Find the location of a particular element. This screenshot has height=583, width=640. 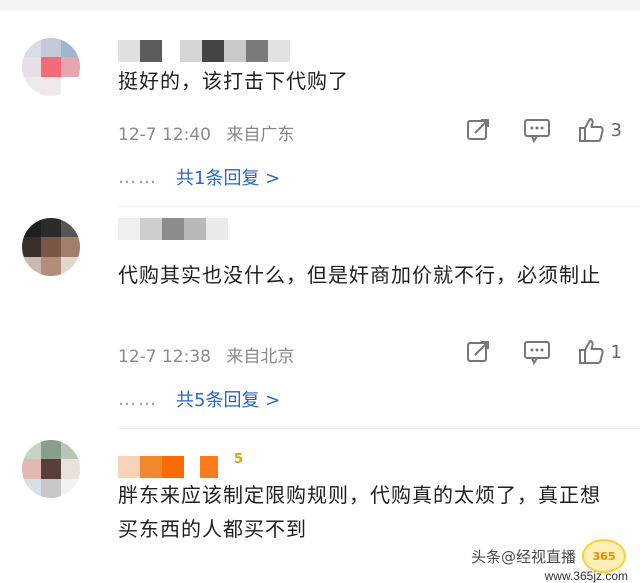

like-count: 3 is located at coordinates (616, 130).